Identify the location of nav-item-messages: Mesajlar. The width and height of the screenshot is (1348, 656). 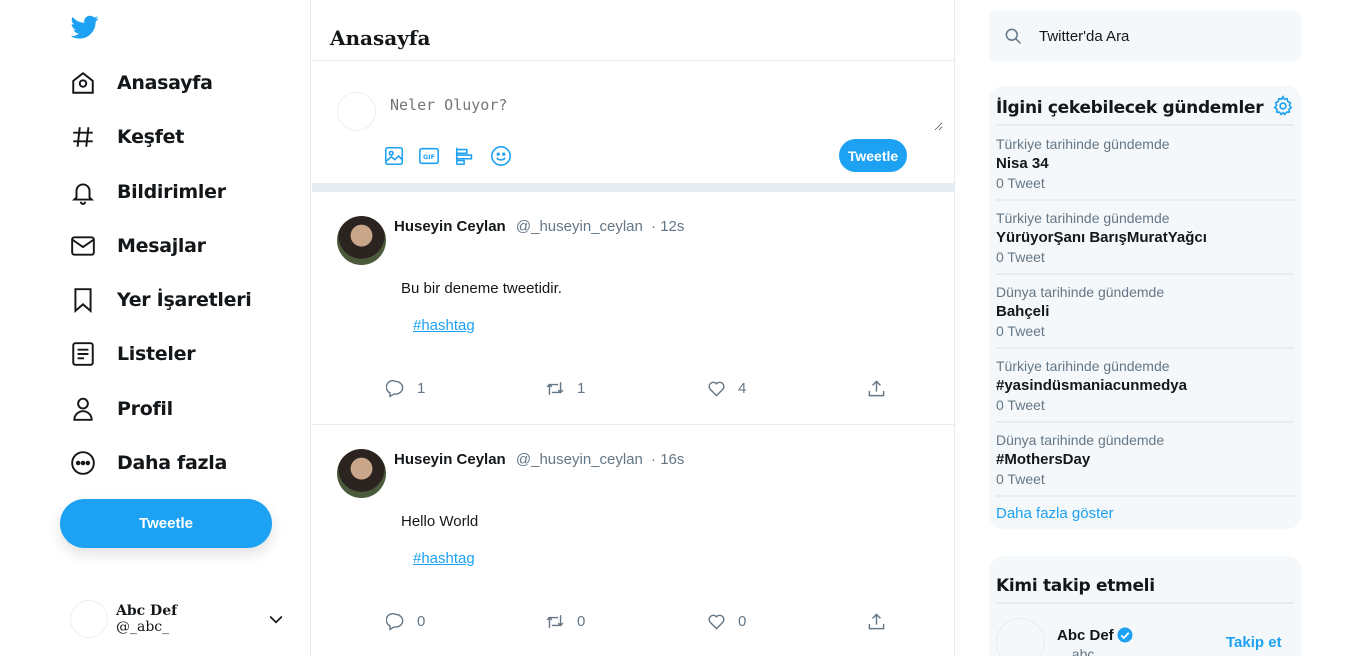
(137, 246).